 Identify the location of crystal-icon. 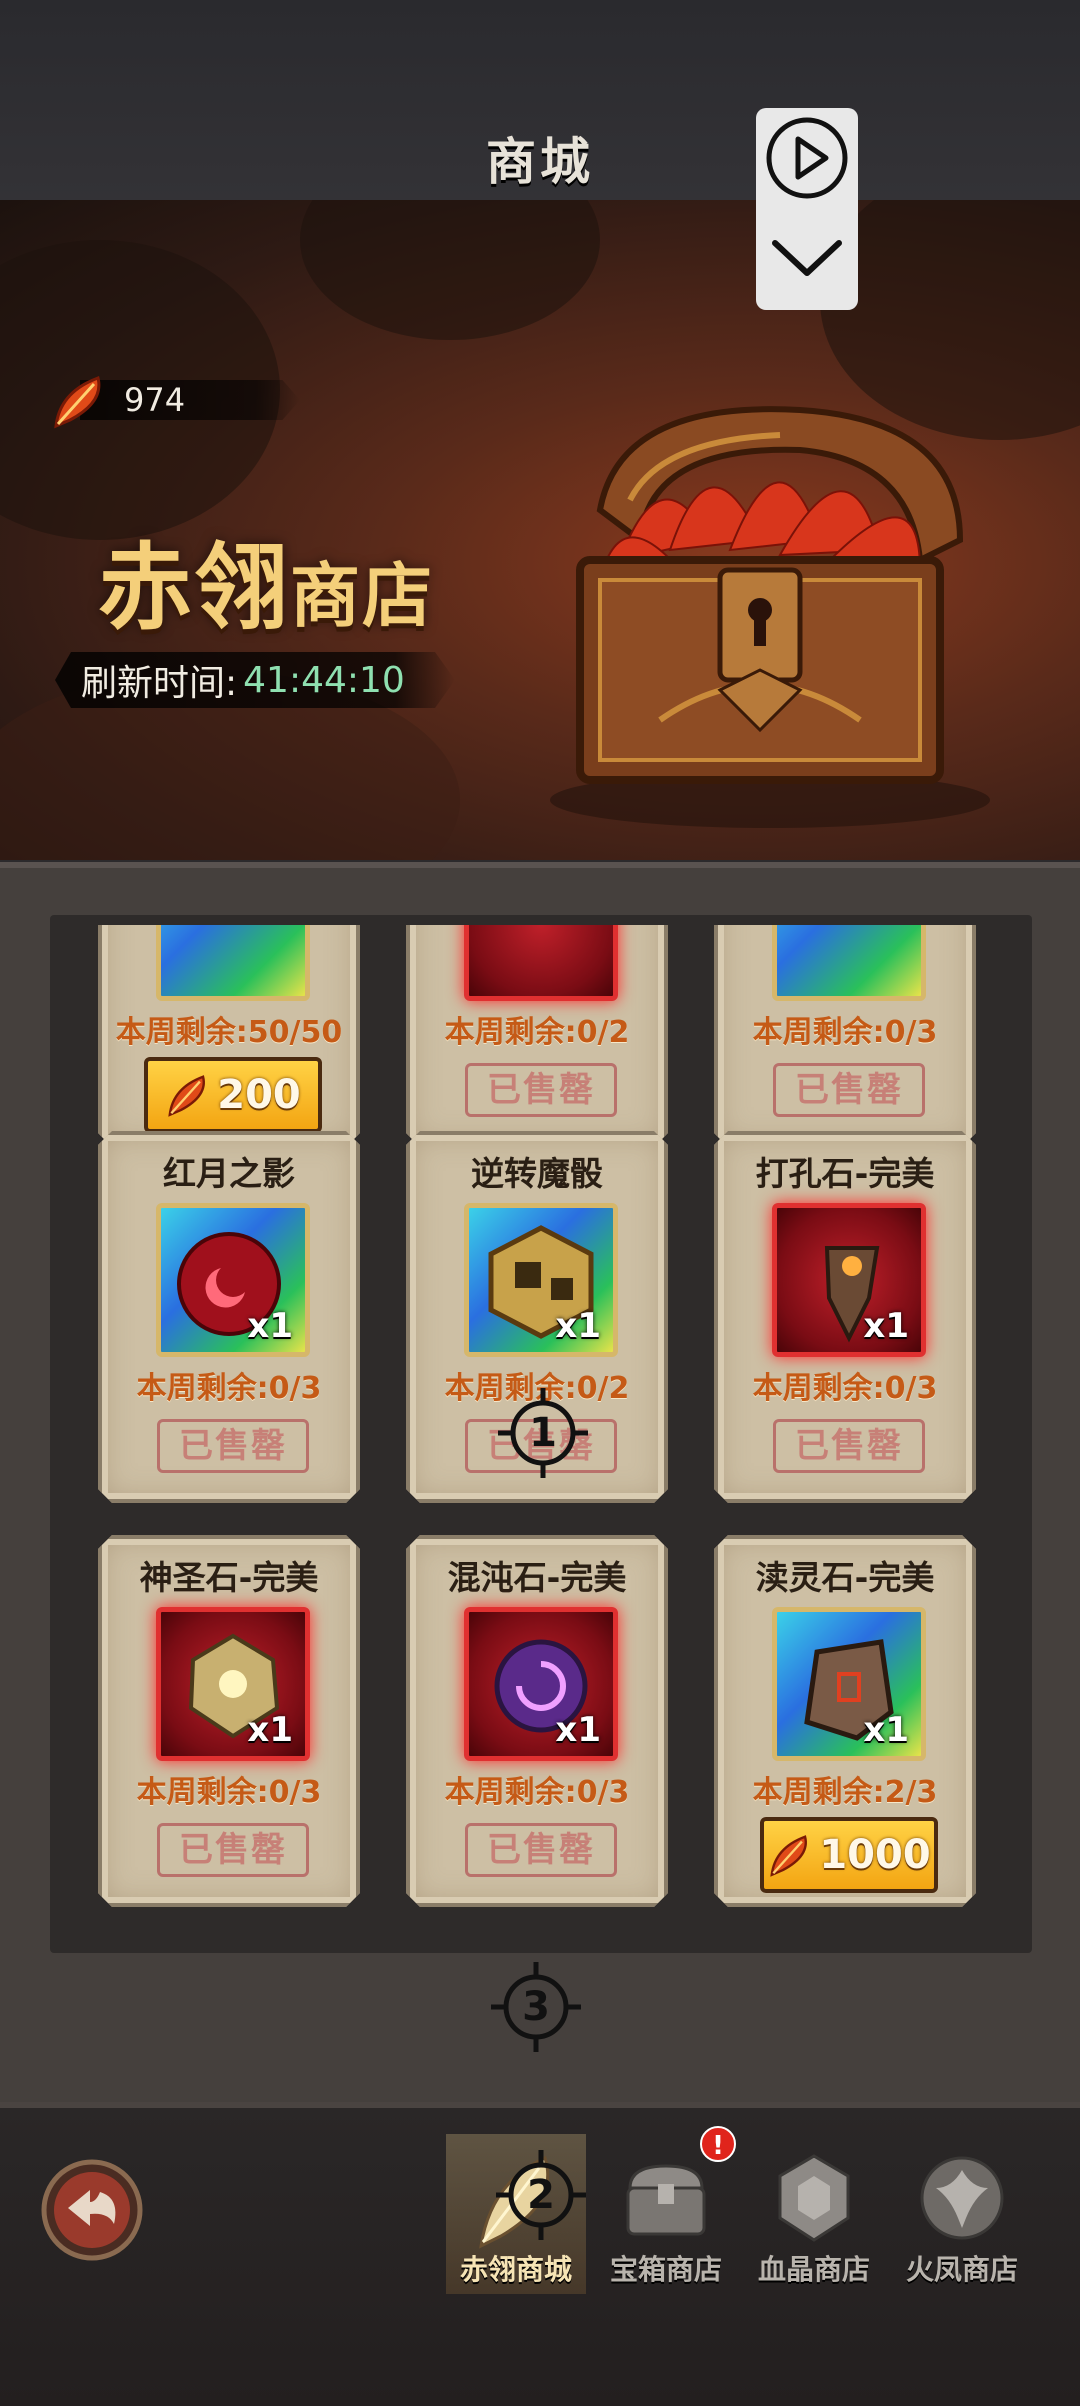
(814, 2198).